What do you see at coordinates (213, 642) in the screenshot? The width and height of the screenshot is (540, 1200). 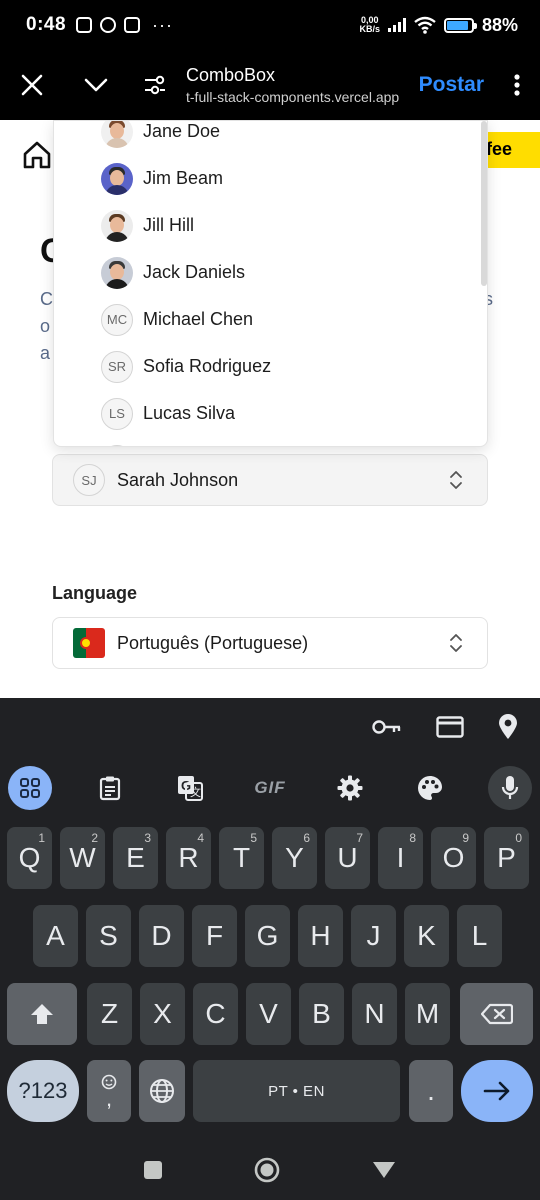 I see `language-combobox-value: Português (Portuguese)` at bounding box center [213, 642].